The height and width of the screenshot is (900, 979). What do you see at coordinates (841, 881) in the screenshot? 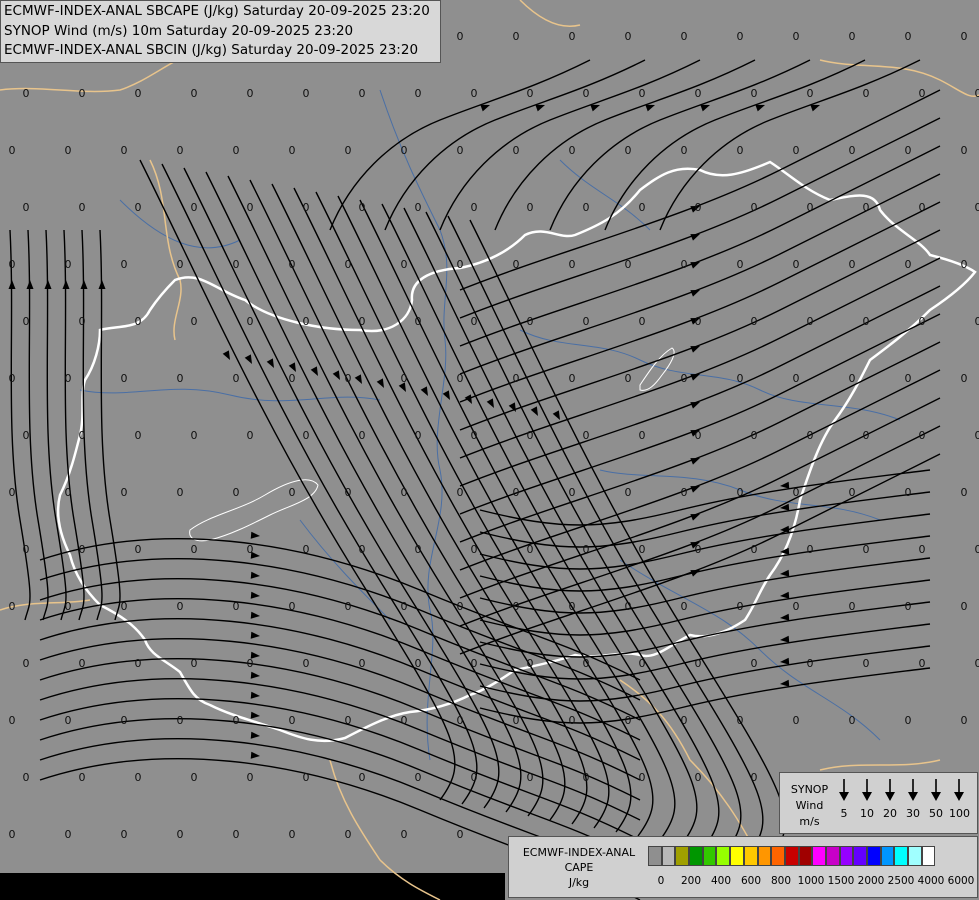
I see `cape-tick-label: 1500` at bounding box center [841, 881].